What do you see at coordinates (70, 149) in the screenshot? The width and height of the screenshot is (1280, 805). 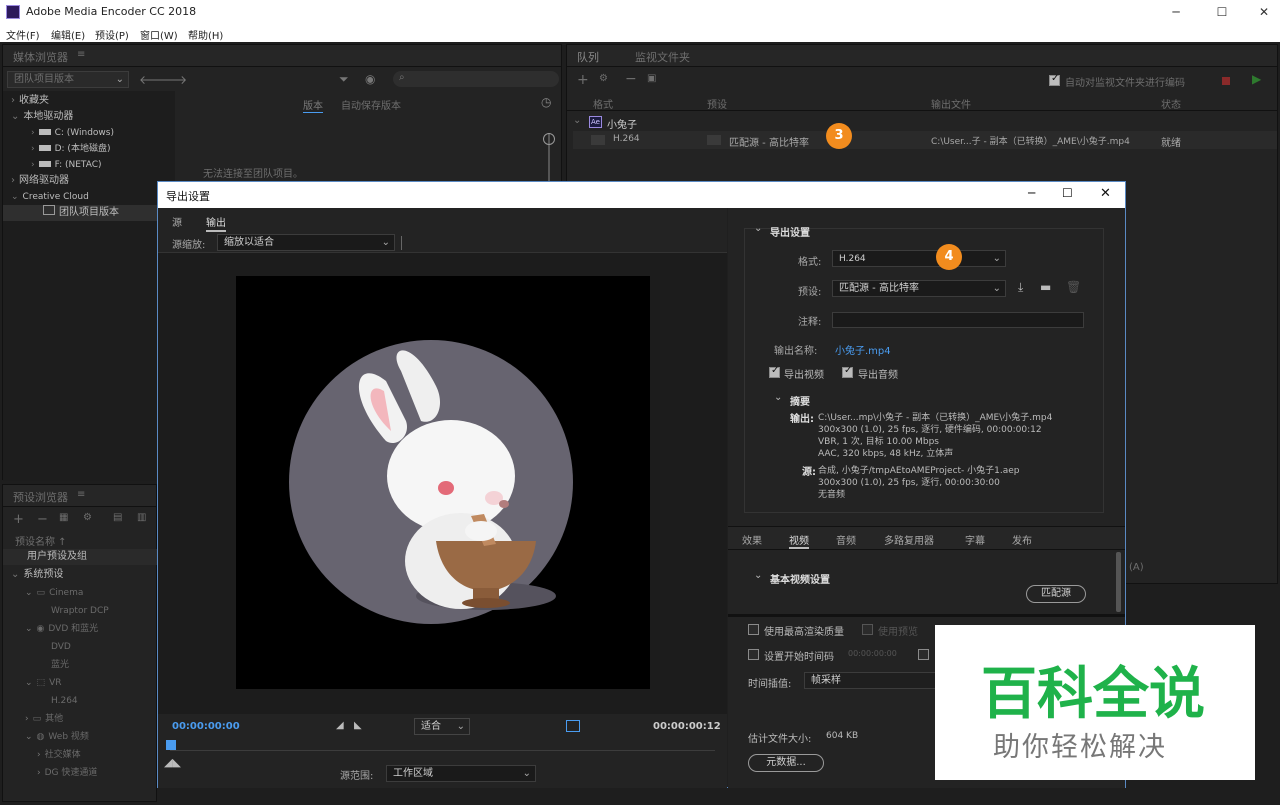 I see `tree-drive-d: › D: (本地磁盘)` at bounding box center [70, 149].